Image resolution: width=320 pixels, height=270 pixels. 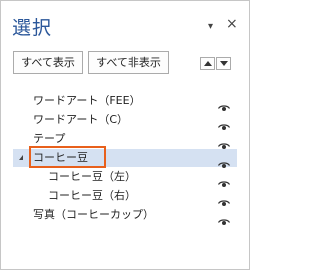 I want to click on close-icon: ×, so click(x=232, y=24).